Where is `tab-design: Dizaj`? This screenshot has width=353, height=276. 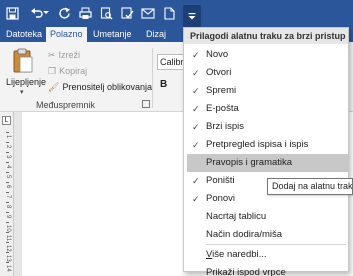
tab-design: Dizaj is located at coordinates (156, 34).